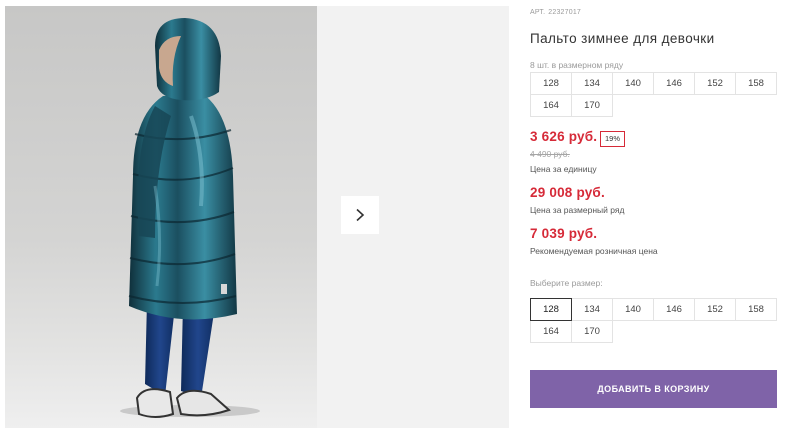 This screenshot has width=800, height=428. I want to click on chevron-right-icon, so click(360, 215).